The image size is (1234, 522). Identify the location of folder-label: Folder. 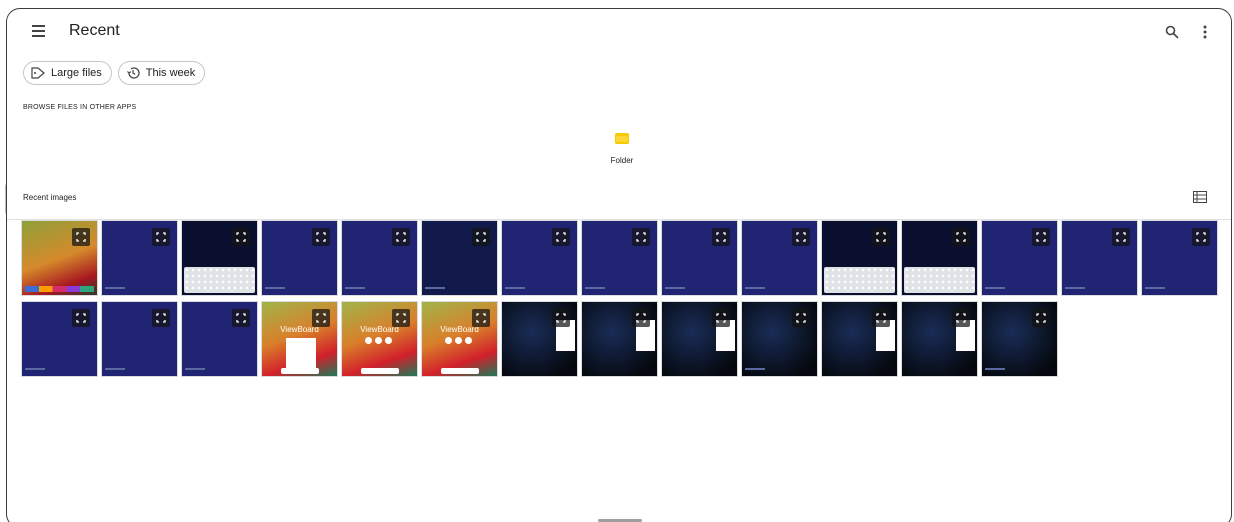
(622, 160).